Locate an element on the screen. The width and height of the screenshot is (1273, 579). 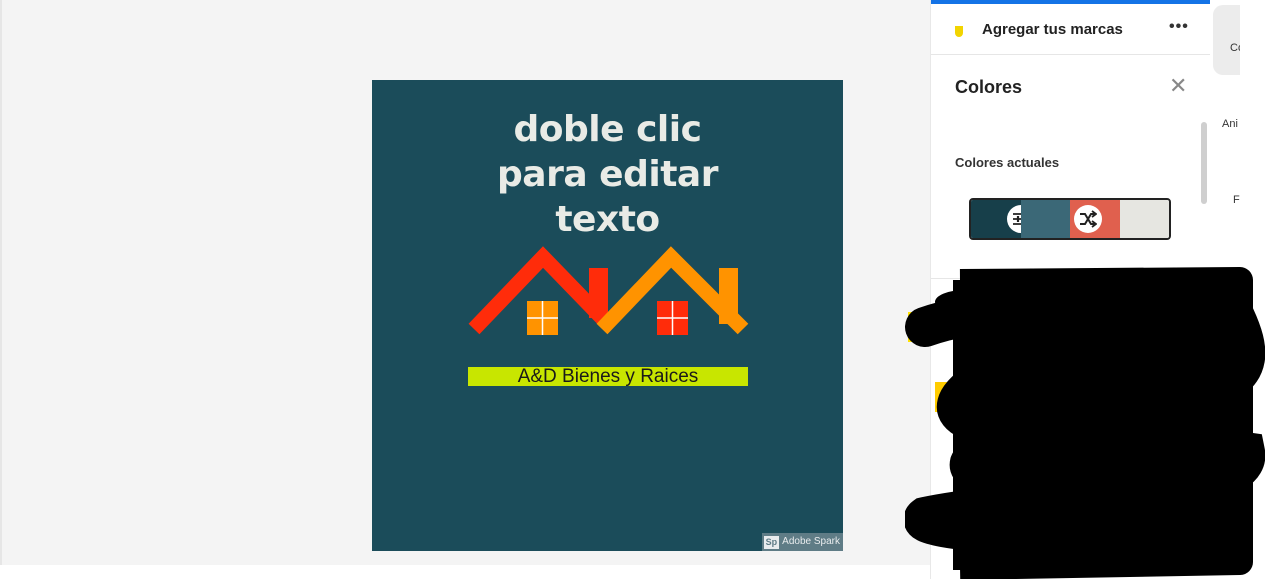
swatch-coral is located at coordinates (1095, 219).